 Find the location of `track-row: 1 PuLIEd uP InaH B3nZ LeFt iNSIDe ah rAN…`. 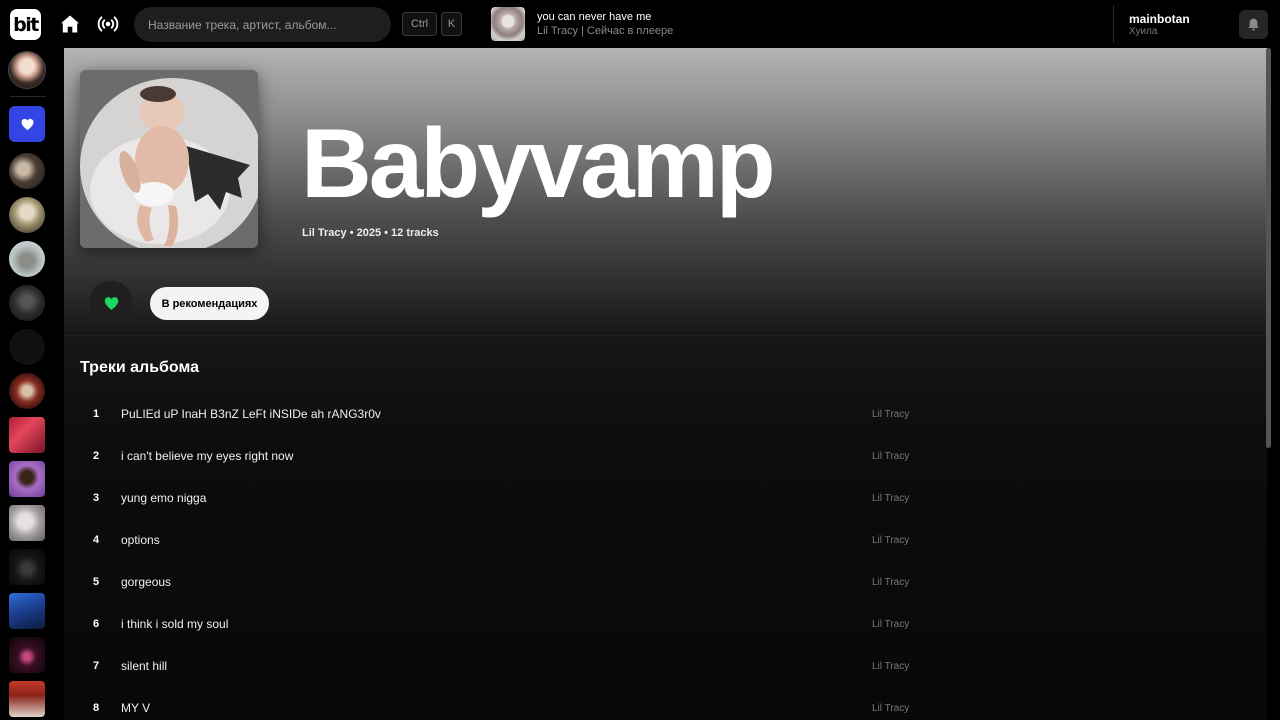

track-row: 1 PuLIEd uP InaH B3nZ LeFt iNSIDe ah rAN… is located at coordinates (500, 413).